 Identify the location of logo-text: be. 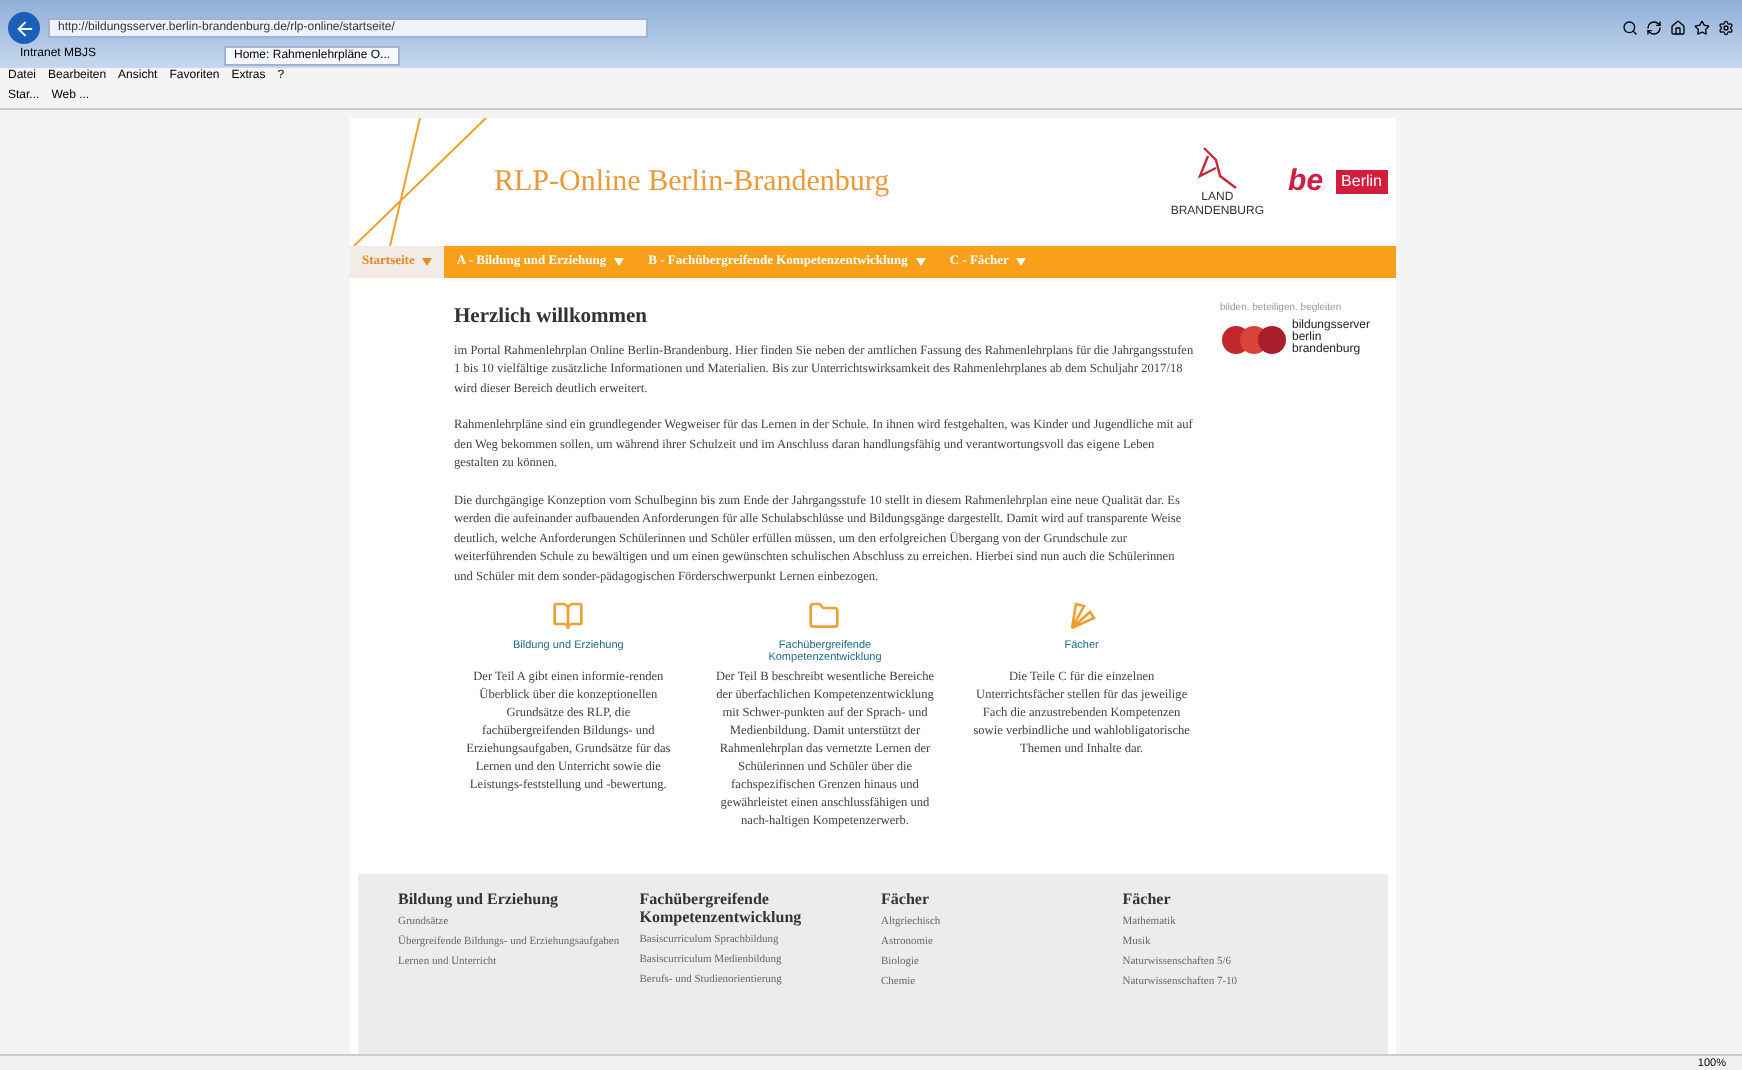
(1306, 181).